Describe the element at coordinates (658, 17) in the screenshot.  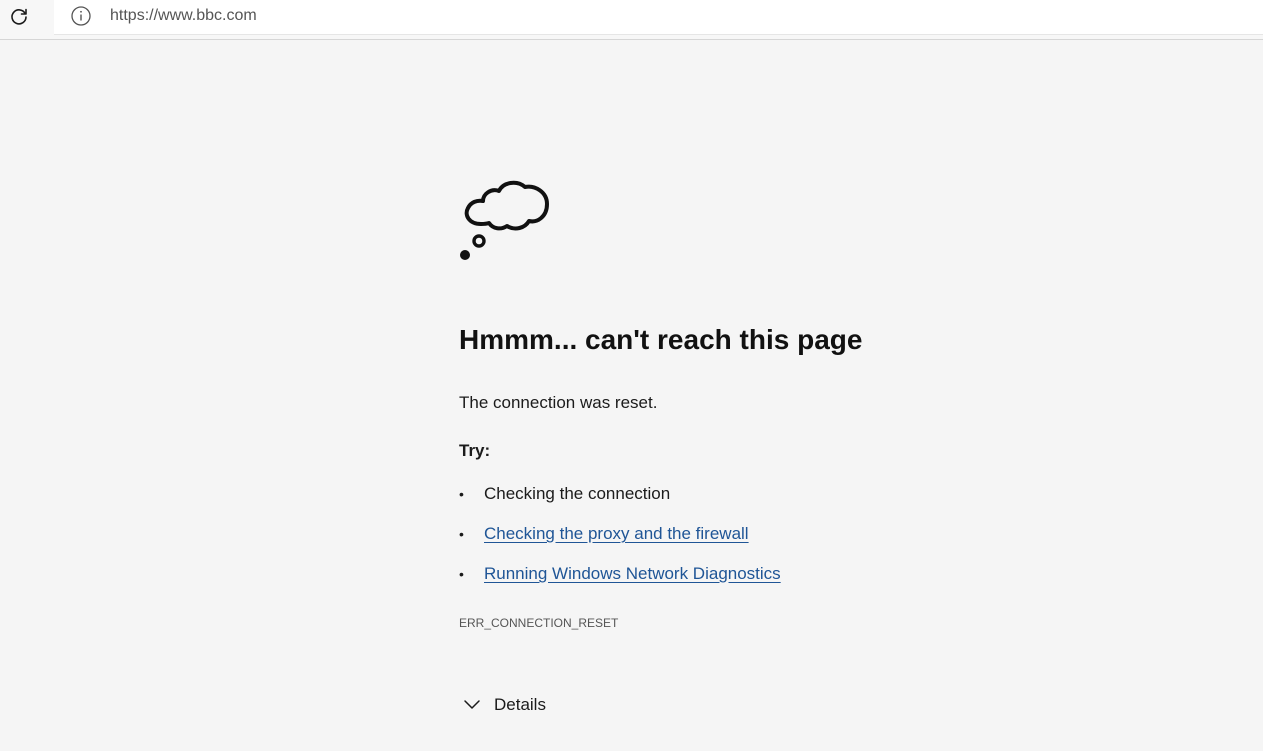
I see `address-bar: https://www.bbc.com` at that location.